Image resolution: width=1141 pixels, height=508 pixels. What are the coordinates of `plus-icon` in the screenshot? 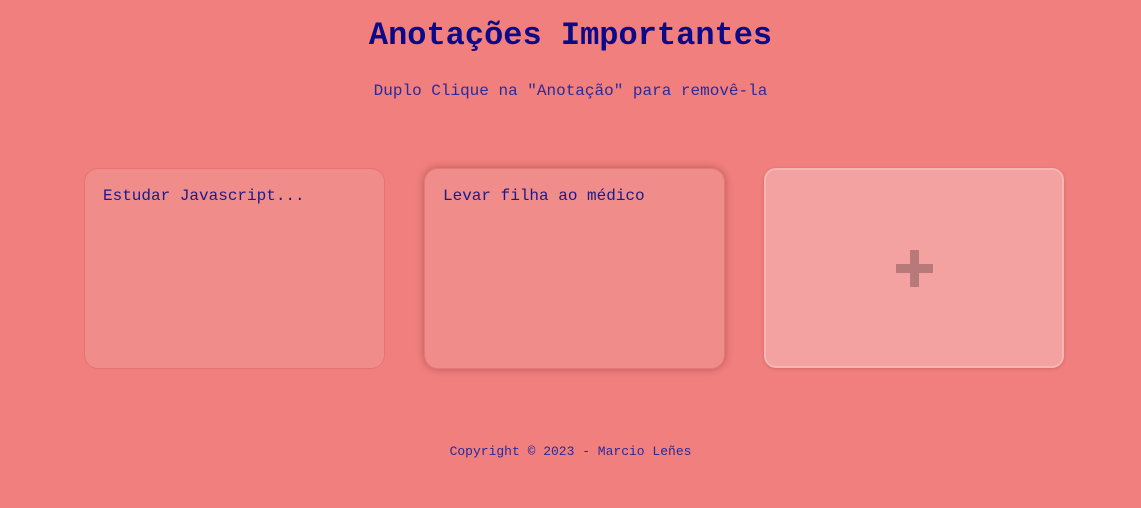 It's located at (914, 268).